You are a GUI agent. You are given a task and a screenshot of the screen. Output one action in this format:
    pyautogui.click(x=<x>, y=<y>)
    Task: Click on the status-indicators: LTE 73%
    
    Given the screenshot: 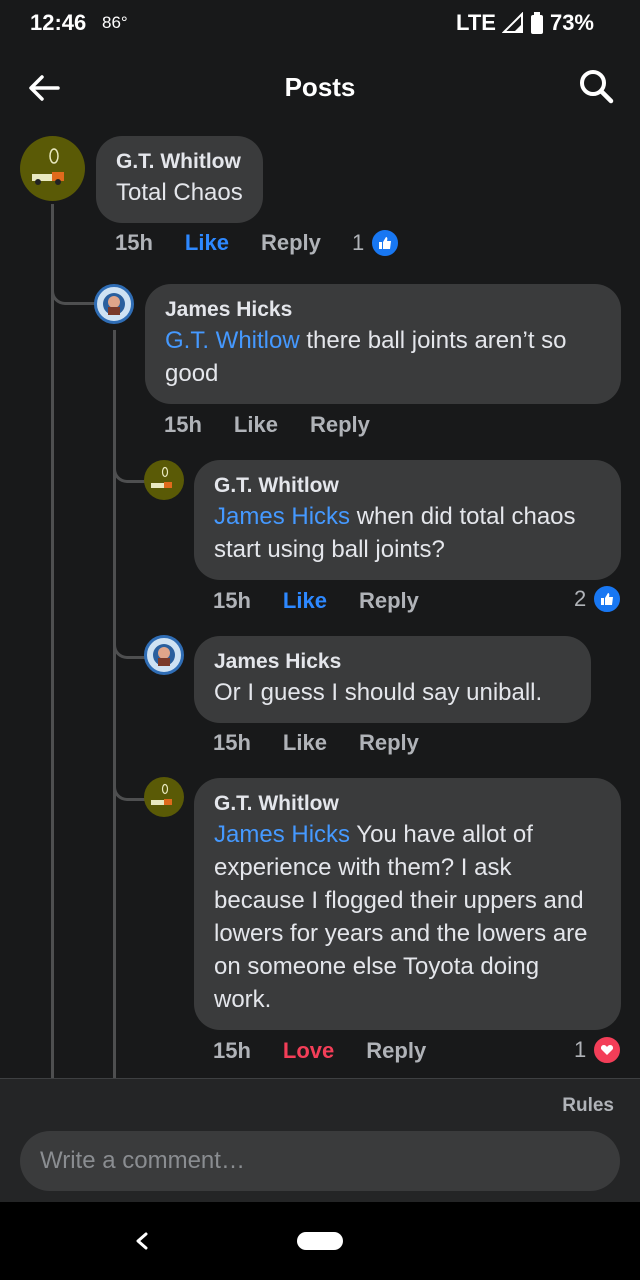 What is the action you would take?
    pyautogui.click(x=525, y=23)
    